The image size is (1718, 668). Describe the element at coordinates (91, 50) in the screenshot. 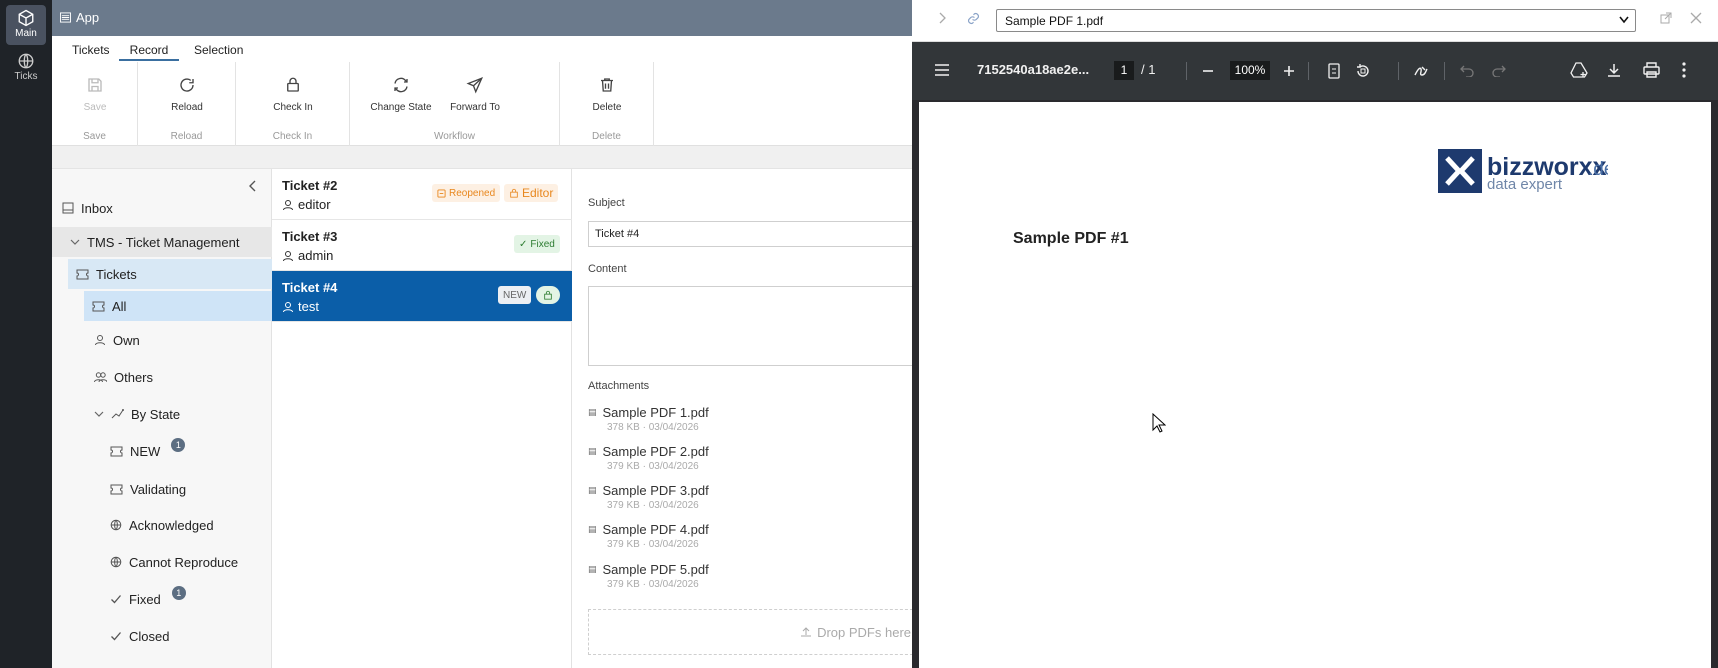

I see `tab-tickets: Tickets` at that location.